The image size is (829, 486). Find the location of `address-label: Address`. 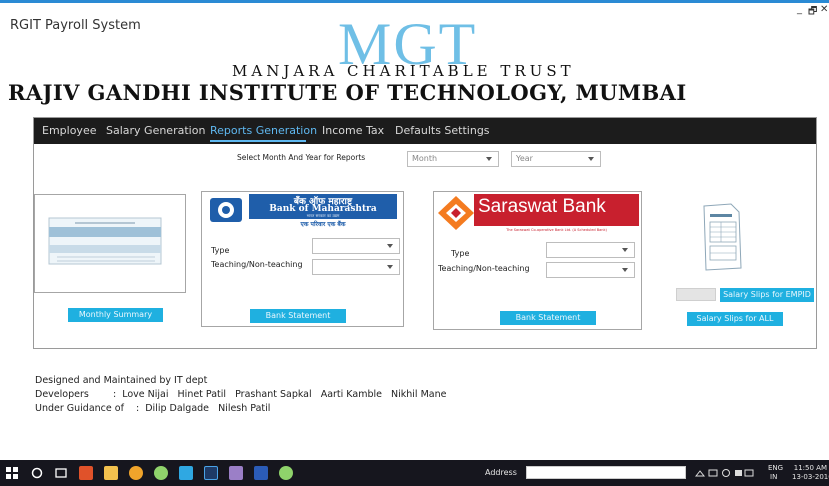

address-label: Address is located at coordinates (501, 472).